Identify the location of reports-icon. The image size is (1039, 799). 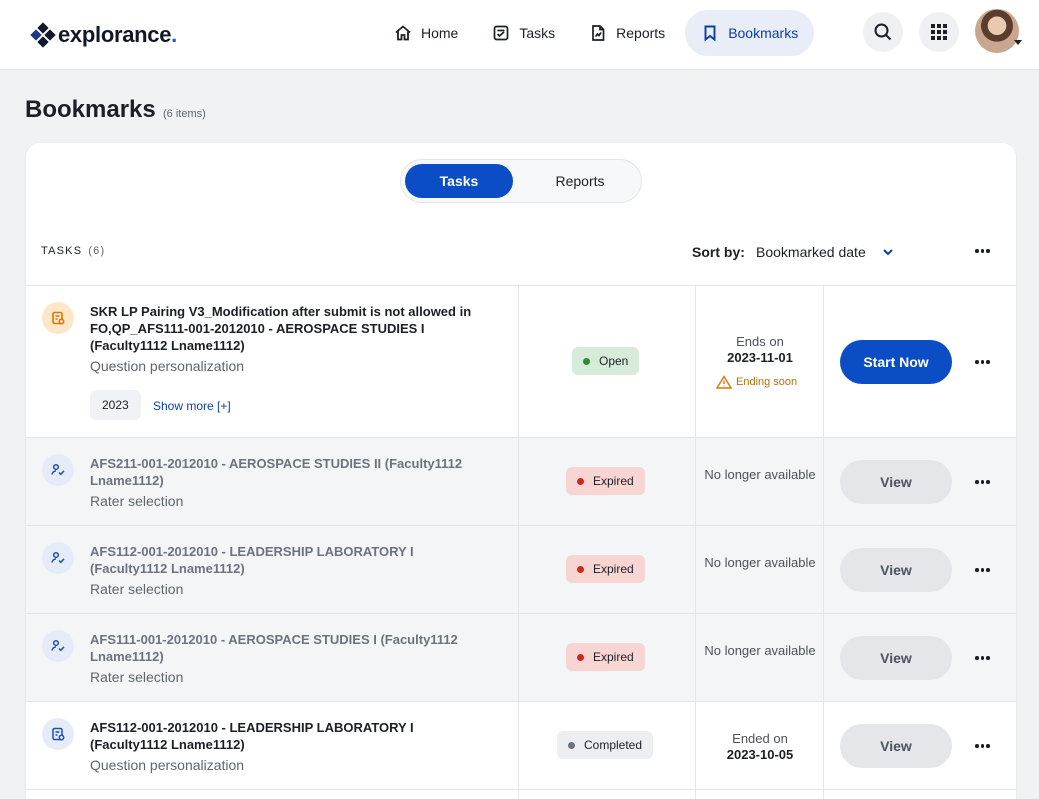
(598, 33).